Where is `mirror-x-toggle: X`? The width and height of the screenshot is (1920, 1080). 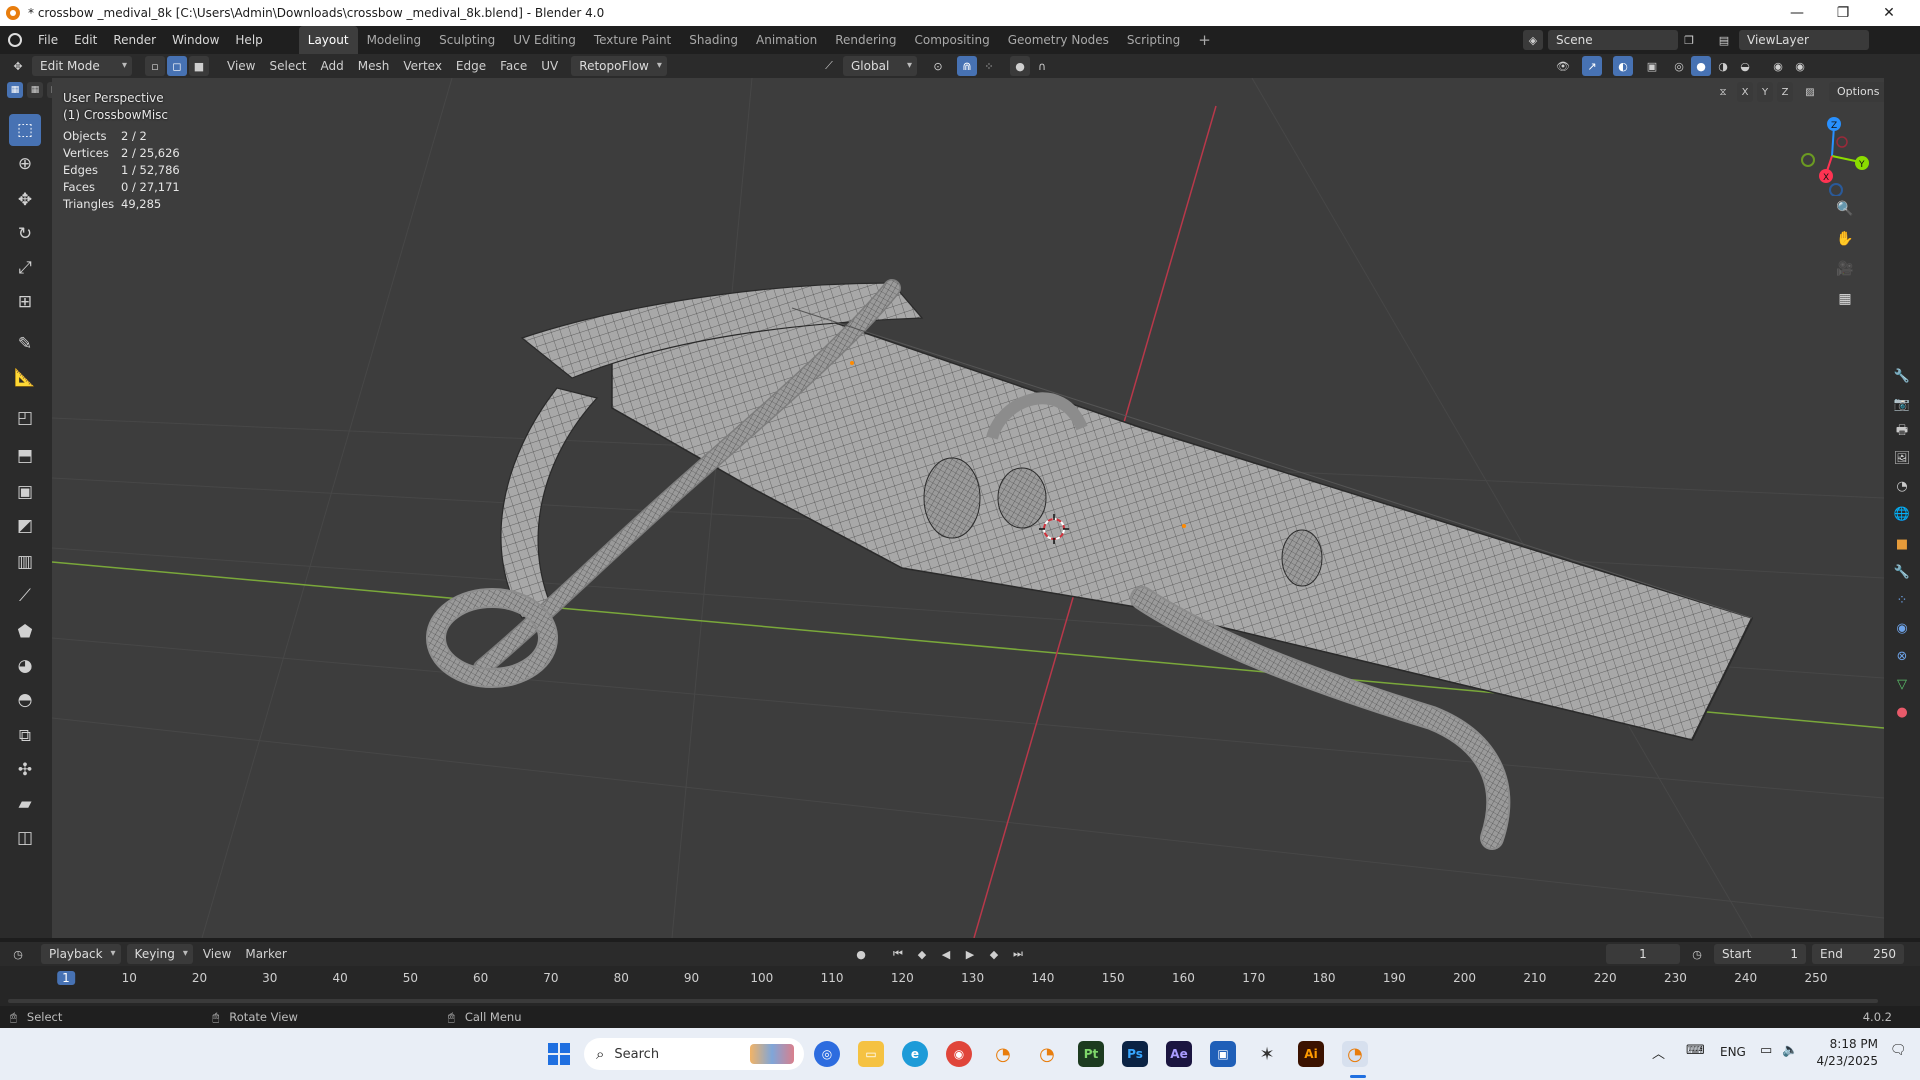
mirror-x-toggle: X is located at coordinates (1745, 92).